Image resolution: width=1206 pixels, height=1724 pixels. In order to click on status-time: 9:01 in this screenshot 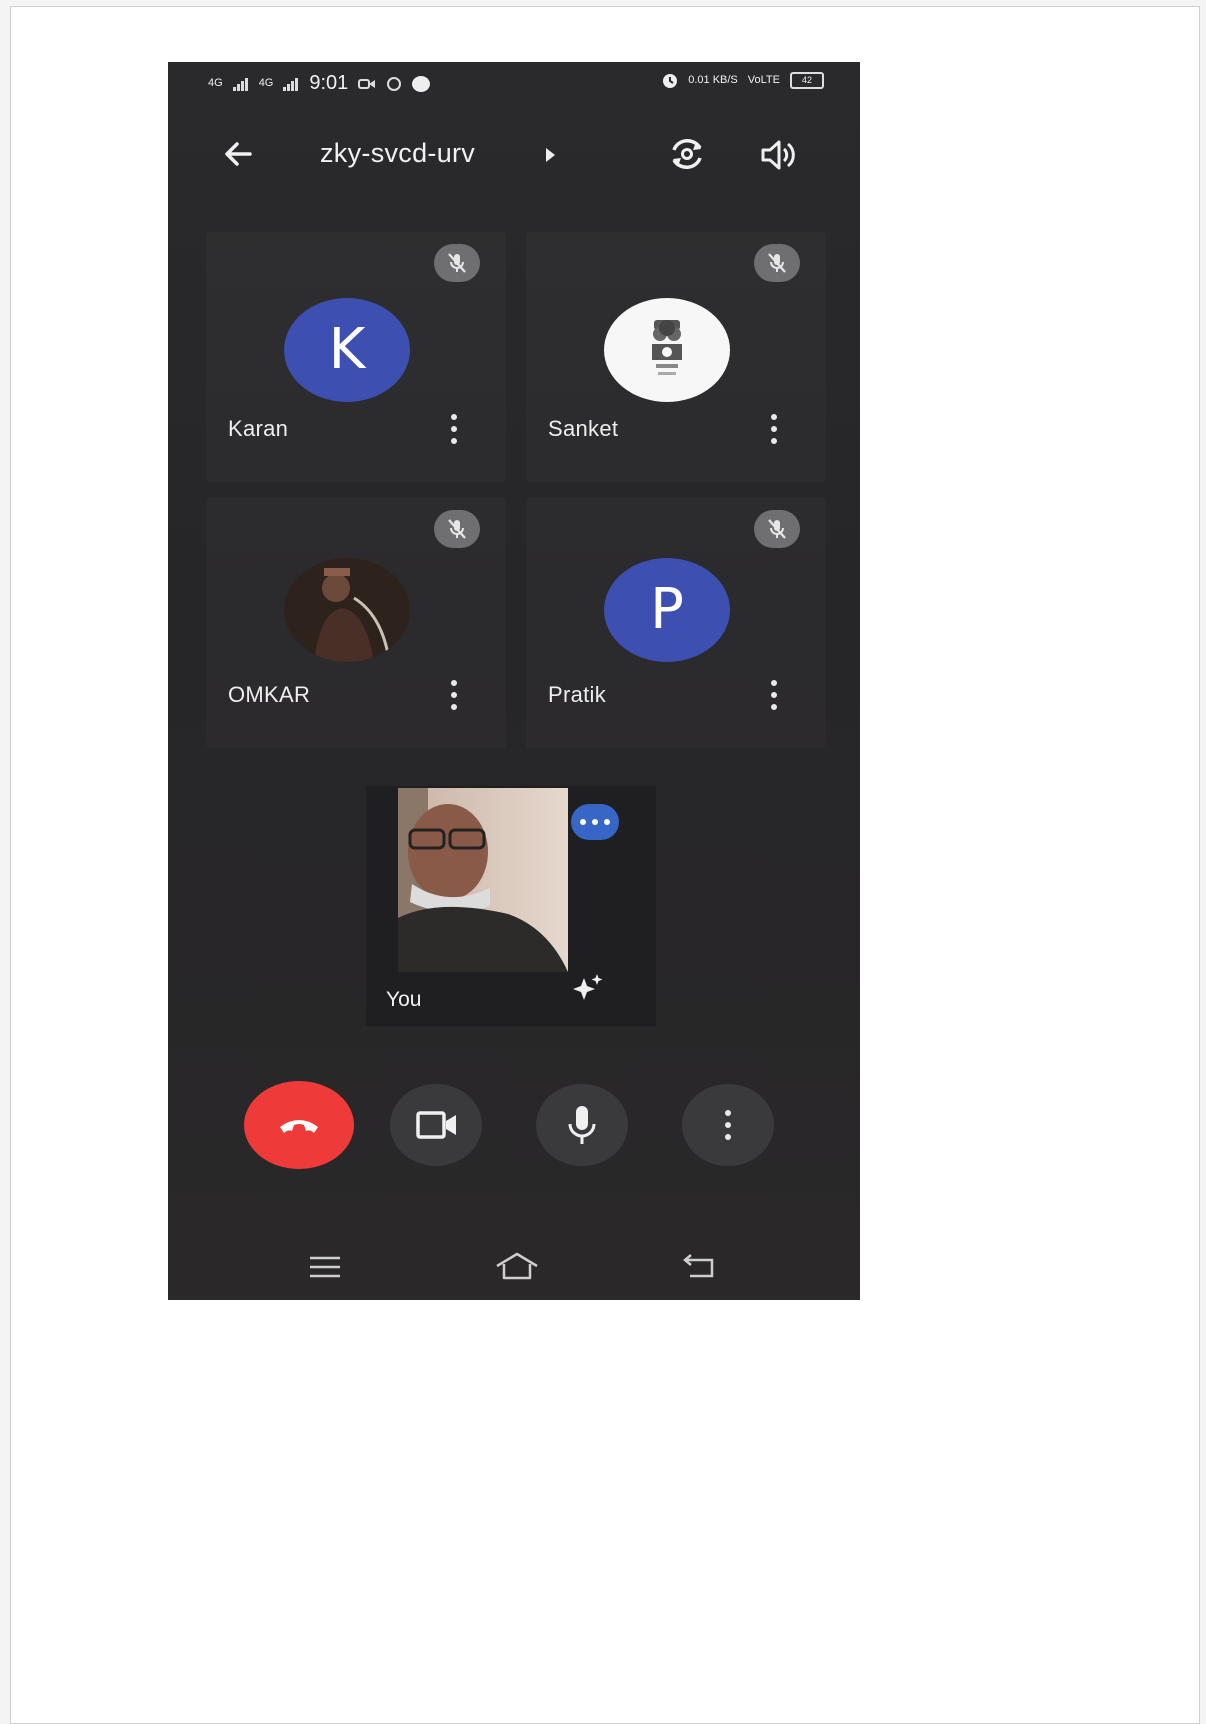, I will do `click(329, 83)`.